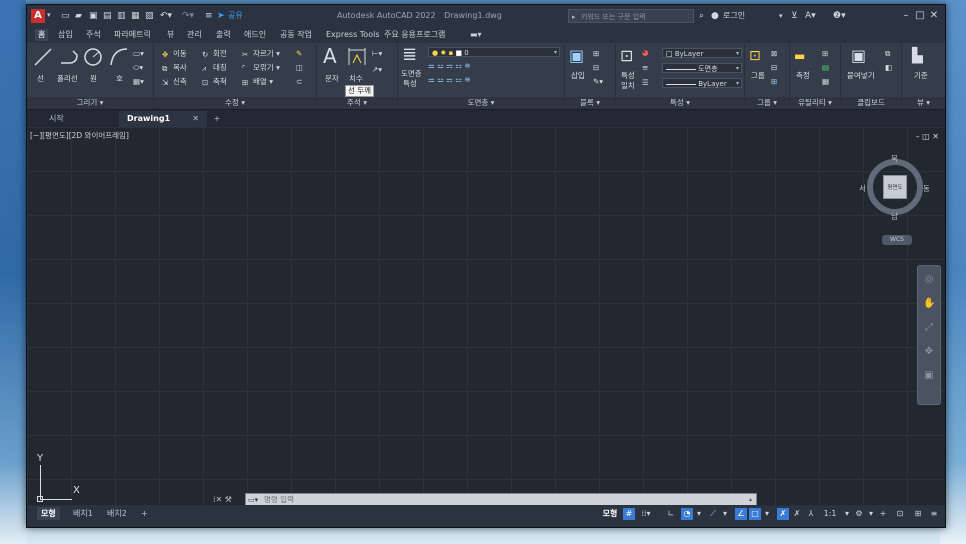  What do you see at coordinates (906, 16) in the screenshot?
I see `minimize-button: –` at bounding box center [906, 16].